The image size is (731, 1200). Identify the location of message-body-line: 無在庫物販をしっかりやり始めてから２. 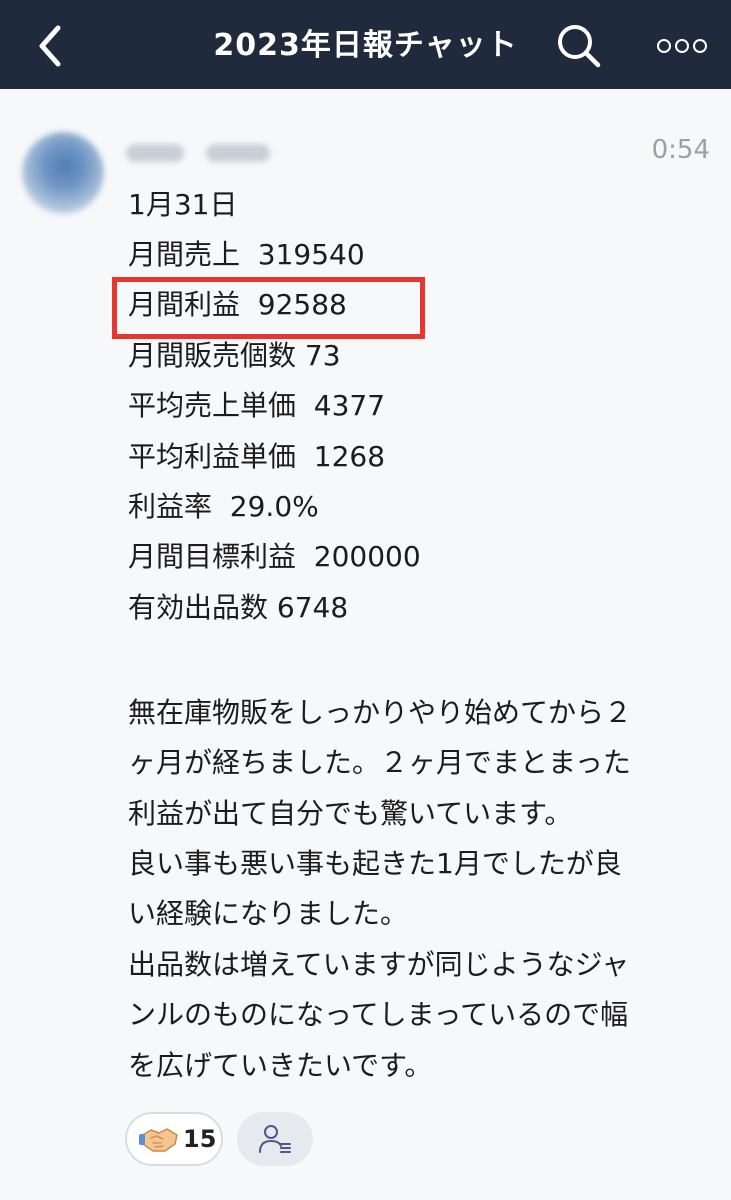
(380, 712).